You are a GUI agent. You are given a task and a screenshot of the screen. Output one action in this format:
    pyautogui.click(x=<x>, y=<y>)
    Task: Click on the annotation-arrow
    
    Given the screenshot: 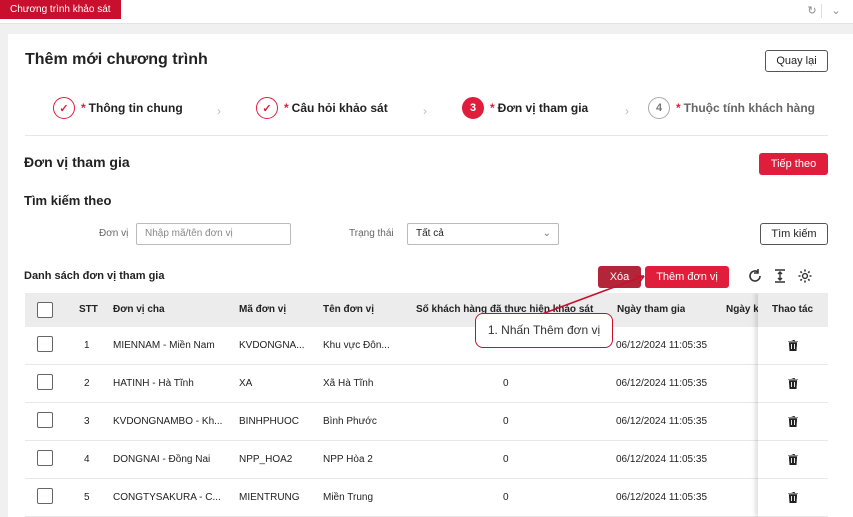 What is the action you would take?
    pyautogui.click(x=593, y=295)
    